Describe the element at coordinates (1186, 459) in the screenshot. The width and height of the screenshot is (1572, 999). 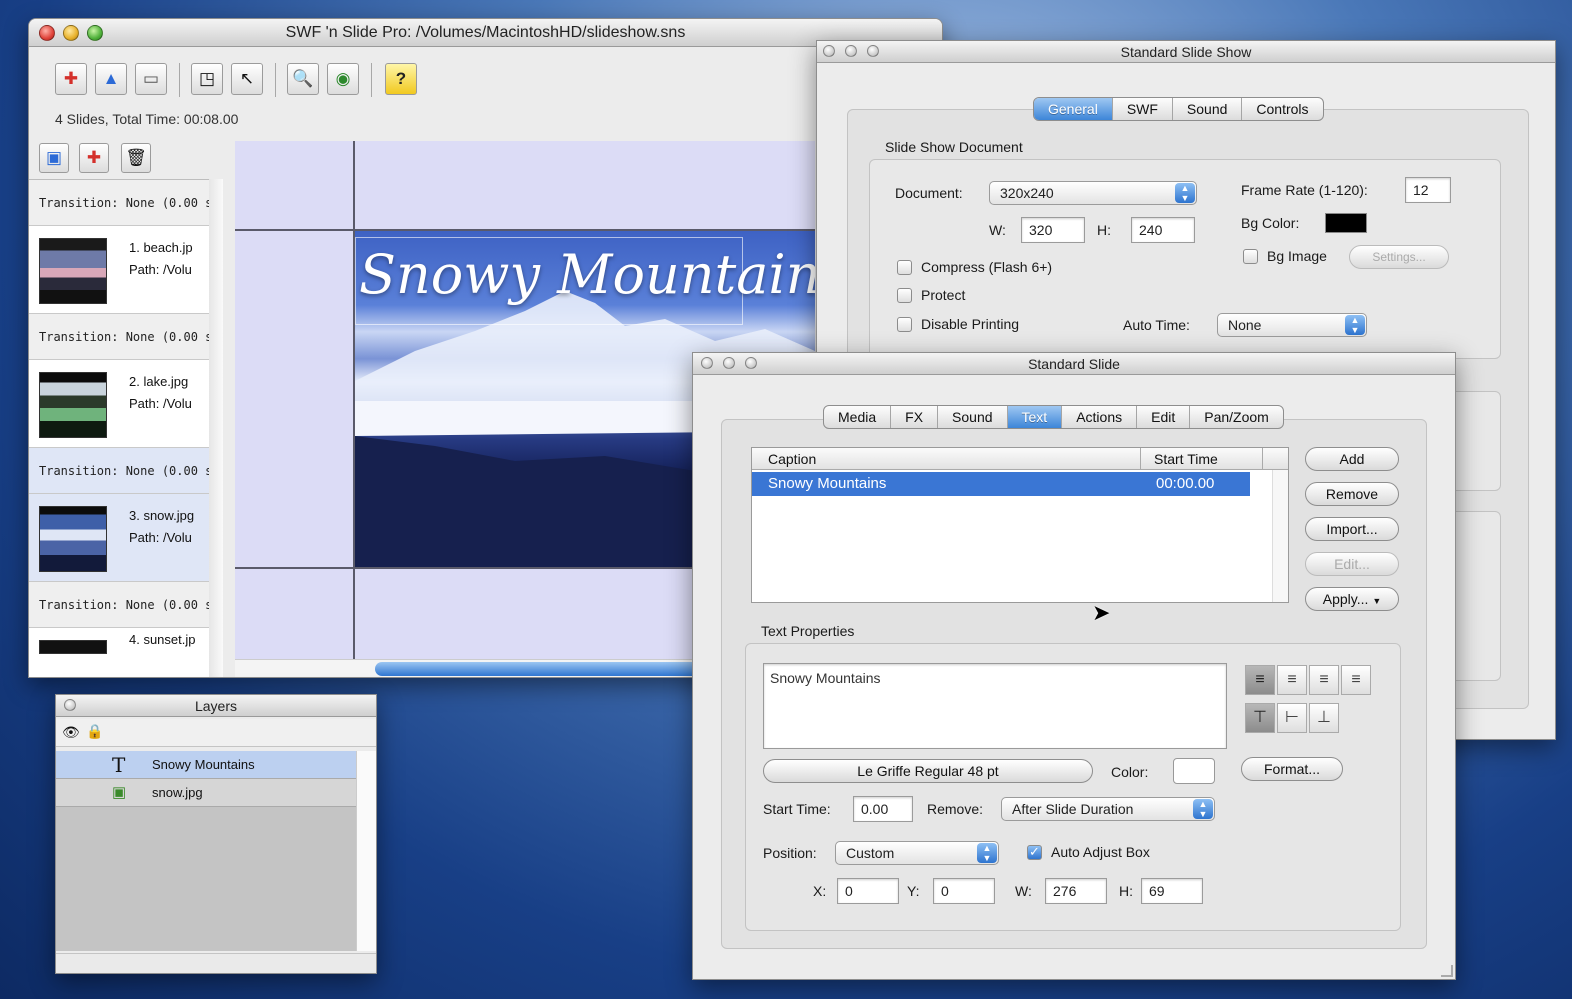
I see `start-time-column-header: Start Time` at that location.